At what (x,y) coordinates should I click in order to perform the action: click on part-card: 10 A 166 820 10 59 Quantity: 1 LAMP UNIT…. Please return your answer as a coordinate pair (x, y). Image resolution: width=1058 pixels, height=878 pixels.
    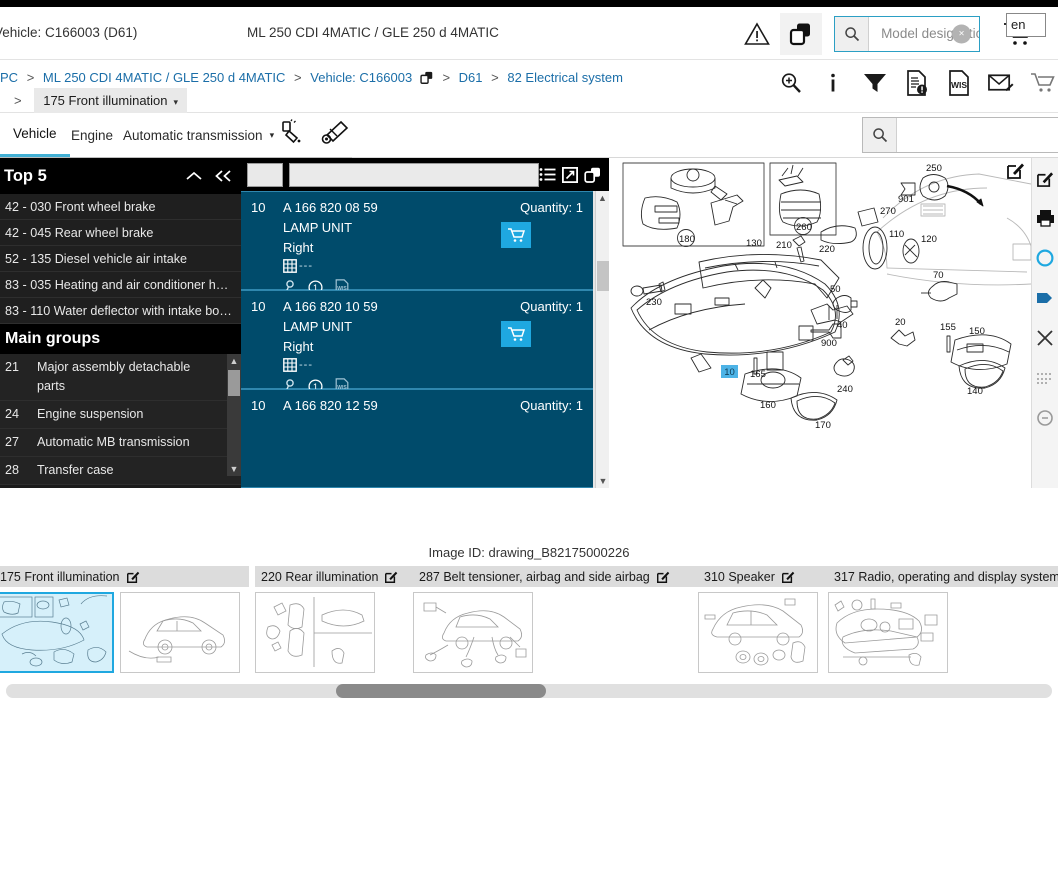
    Looking at the image, I should click on (417, 342).